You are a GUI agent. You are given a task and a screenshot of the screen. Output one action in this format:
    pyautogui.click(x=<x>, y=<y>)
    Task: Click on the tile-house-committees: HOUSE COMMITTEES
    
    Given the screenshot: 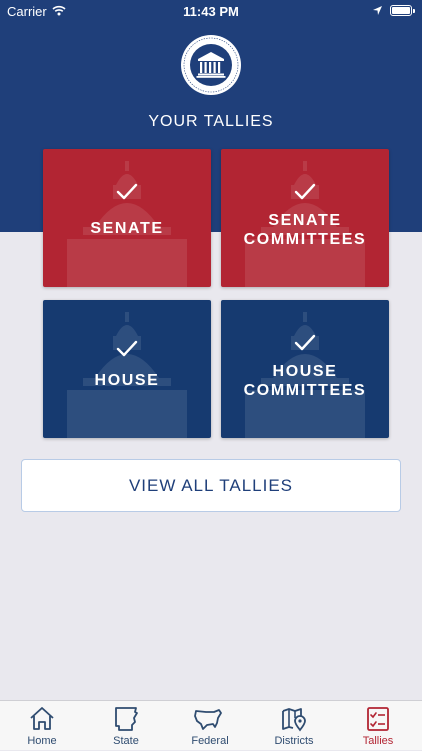 What is the action you would take?
    pyautogui.click(x=305, y=369)
    